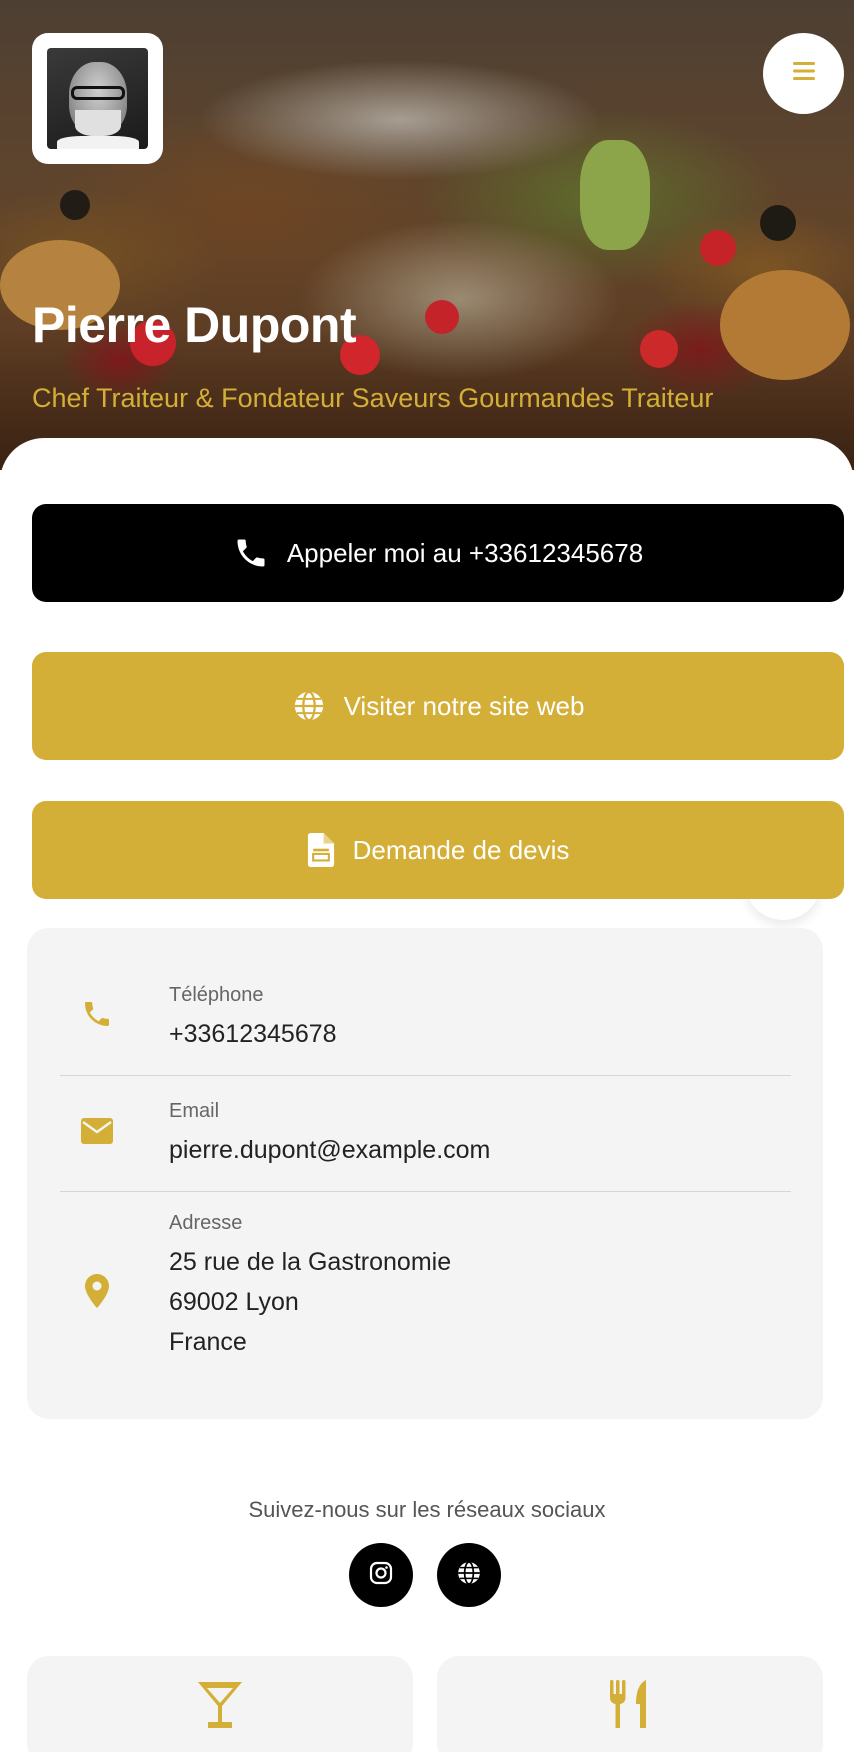  What do you see at coordinates (206, 1223) in the screenshot?
I see `address-label: Adresse` at bounding box center [206, 1223].